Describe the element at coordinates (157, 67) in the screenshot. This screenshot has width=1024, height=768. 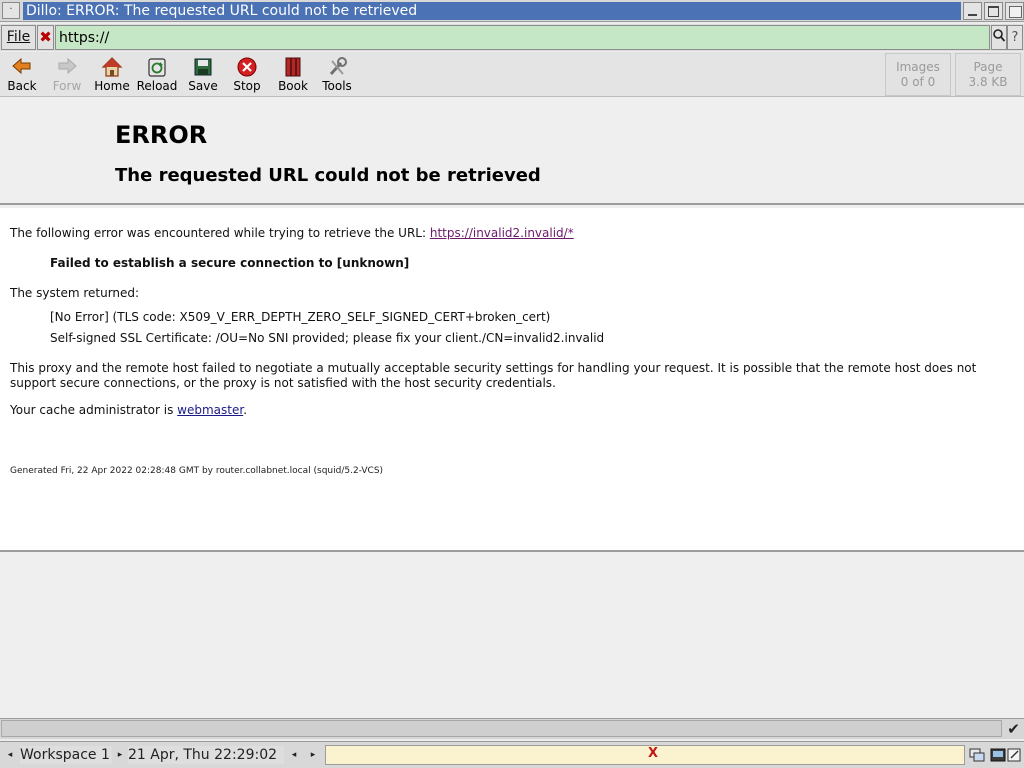
I see `reload-icon` at that location.